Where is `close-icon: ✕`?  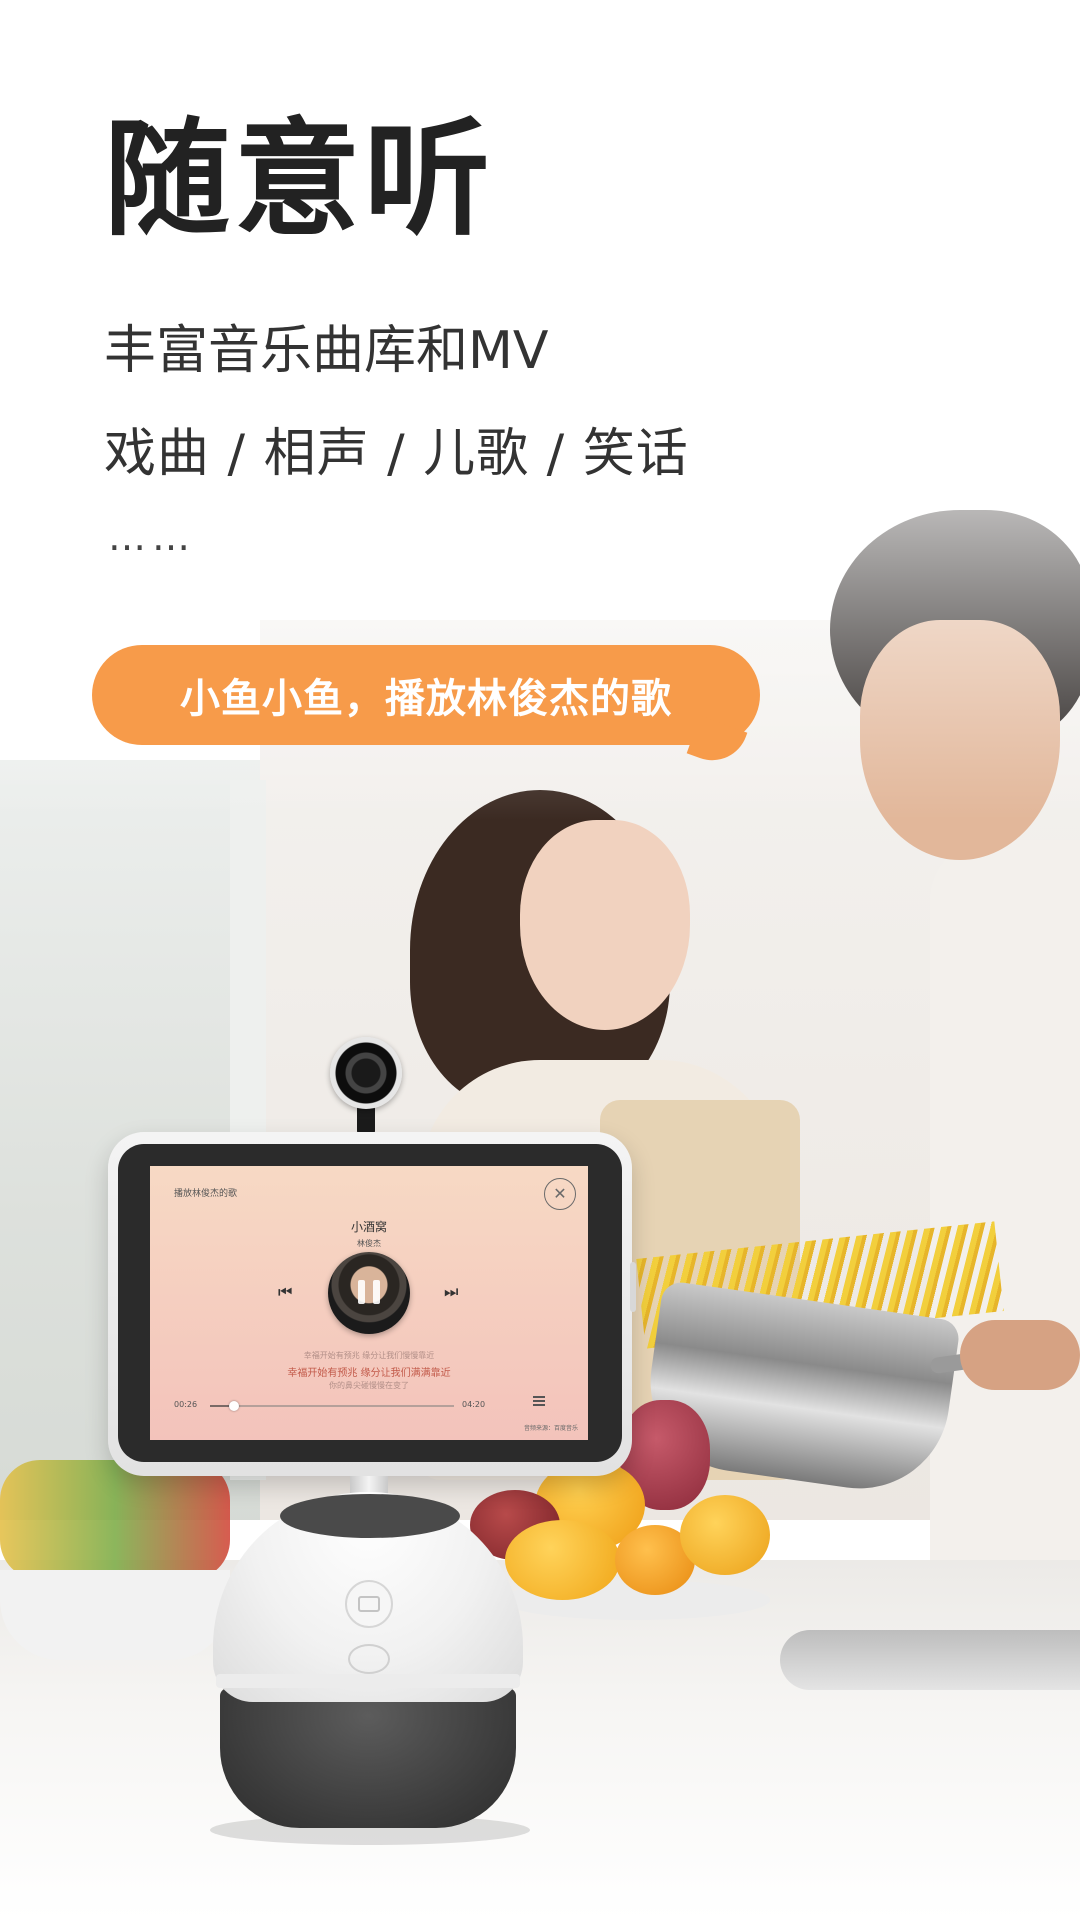
close-icon: ✕ is located at coordinates (560, 1194).